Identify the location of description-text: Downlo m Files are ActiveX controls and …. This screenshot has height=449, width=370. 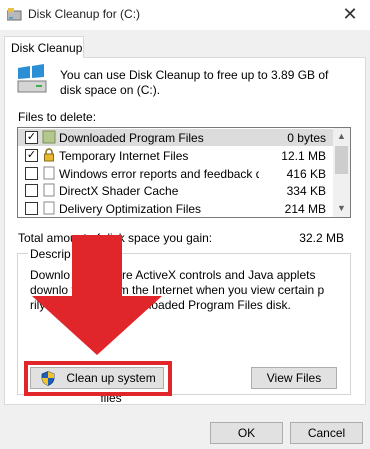
(177, 290).